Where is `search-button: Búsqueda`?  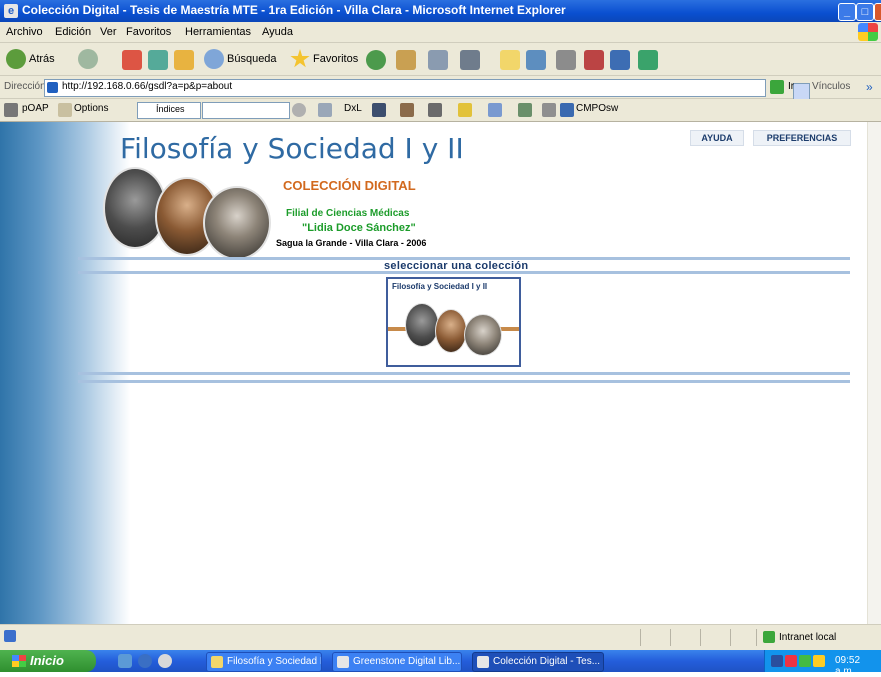 search-button: Búsqueda is located at coordinates (240, 59).